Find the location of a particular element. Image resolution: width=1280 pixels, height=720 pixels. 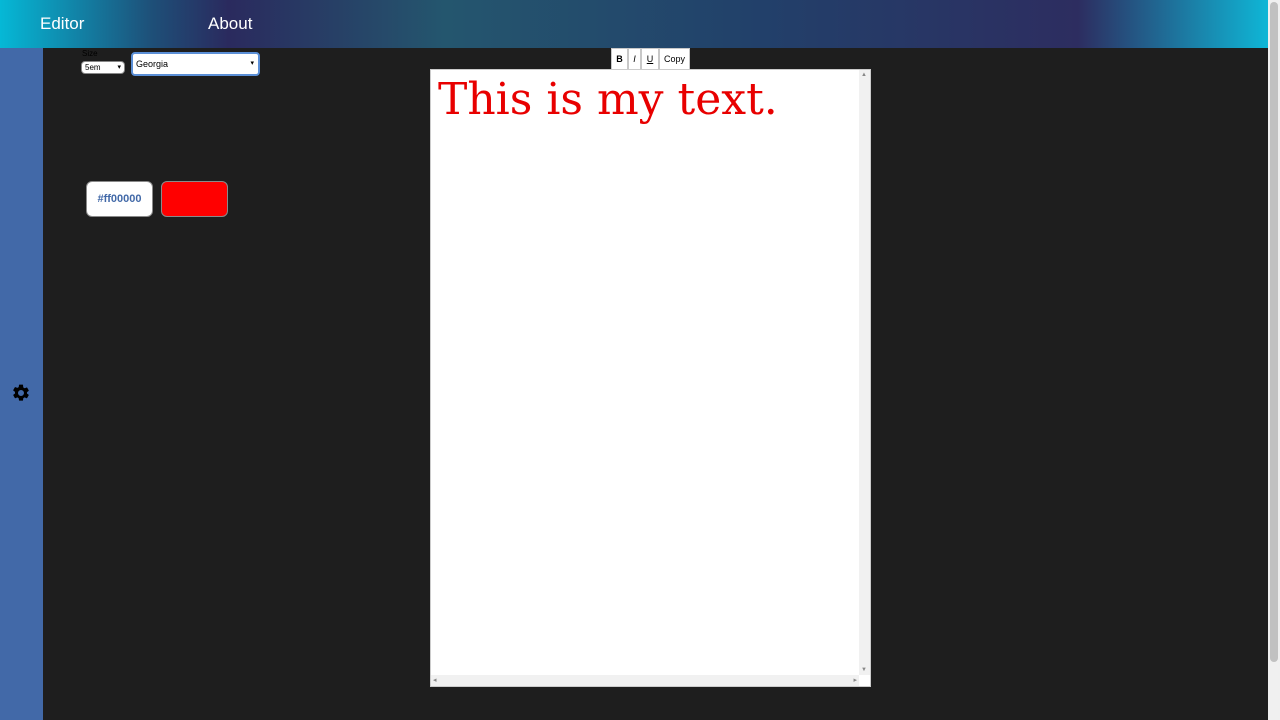

scroll-right-icon: ▸ is located at coordinates (855, 680).